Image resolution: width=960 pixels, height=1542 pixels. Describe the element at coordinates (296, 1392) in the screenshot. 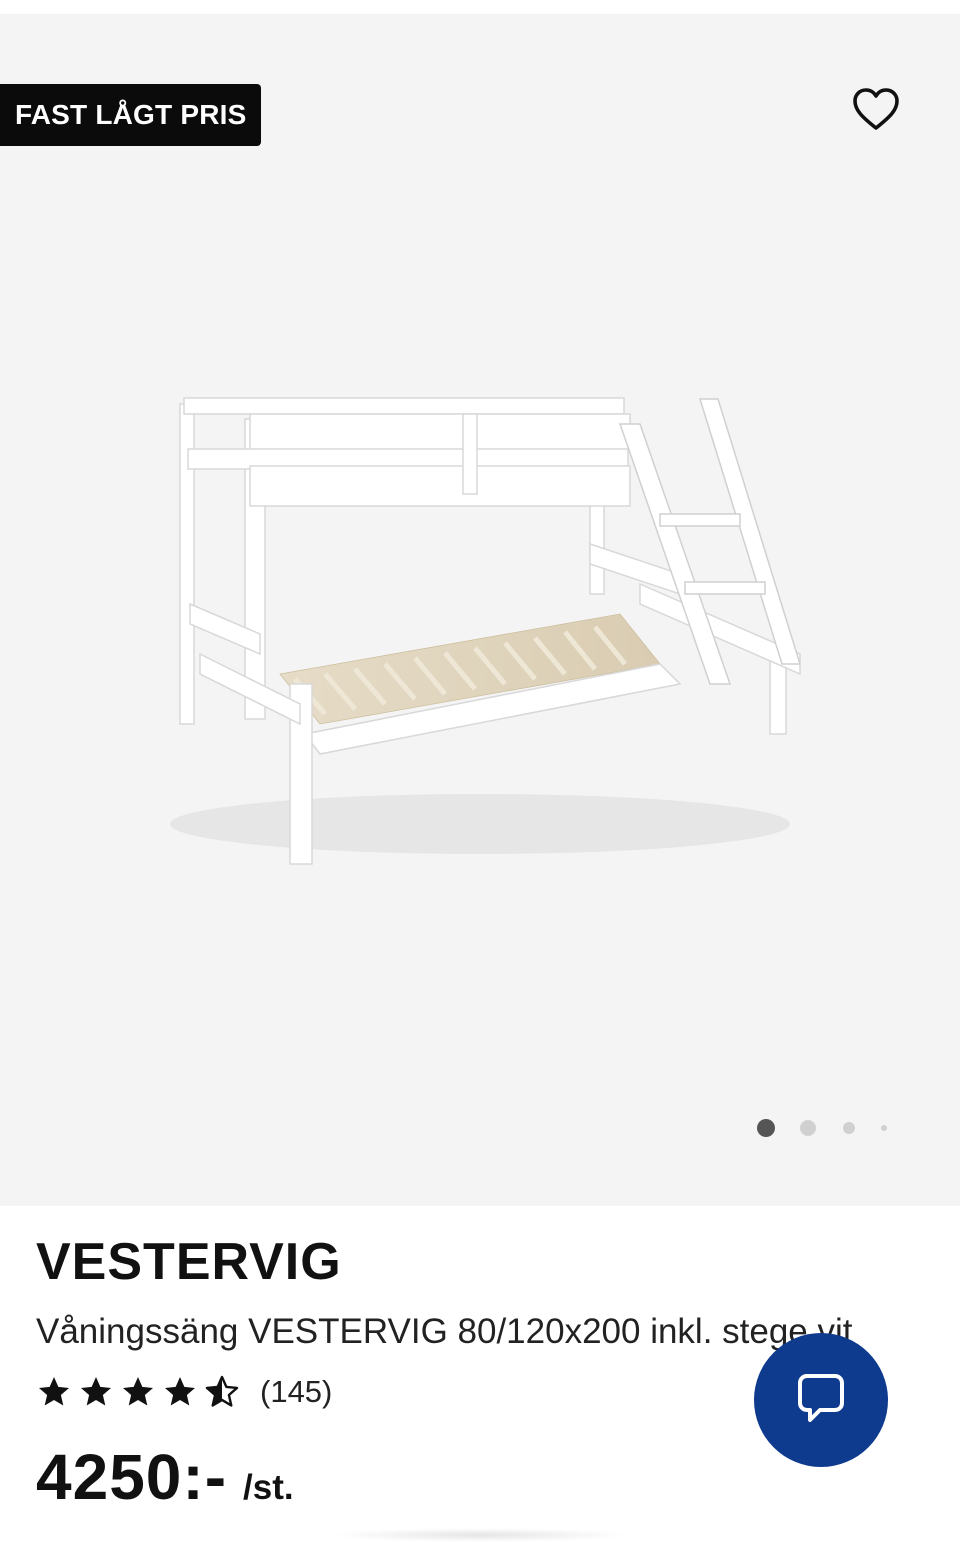

I see `rating-count: (145)` at that location.